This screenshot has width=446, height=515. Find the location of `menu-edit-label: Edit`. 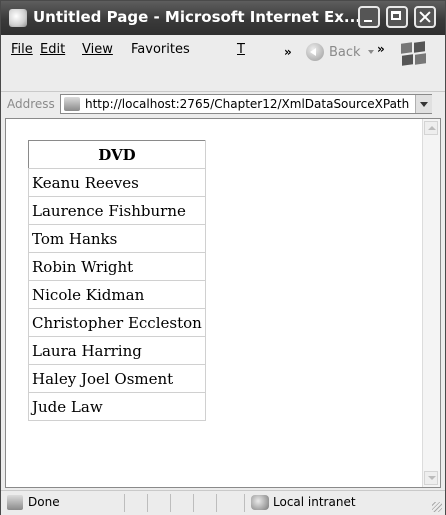

menu-edit-label: Edit is located at coordinates (53, 49).